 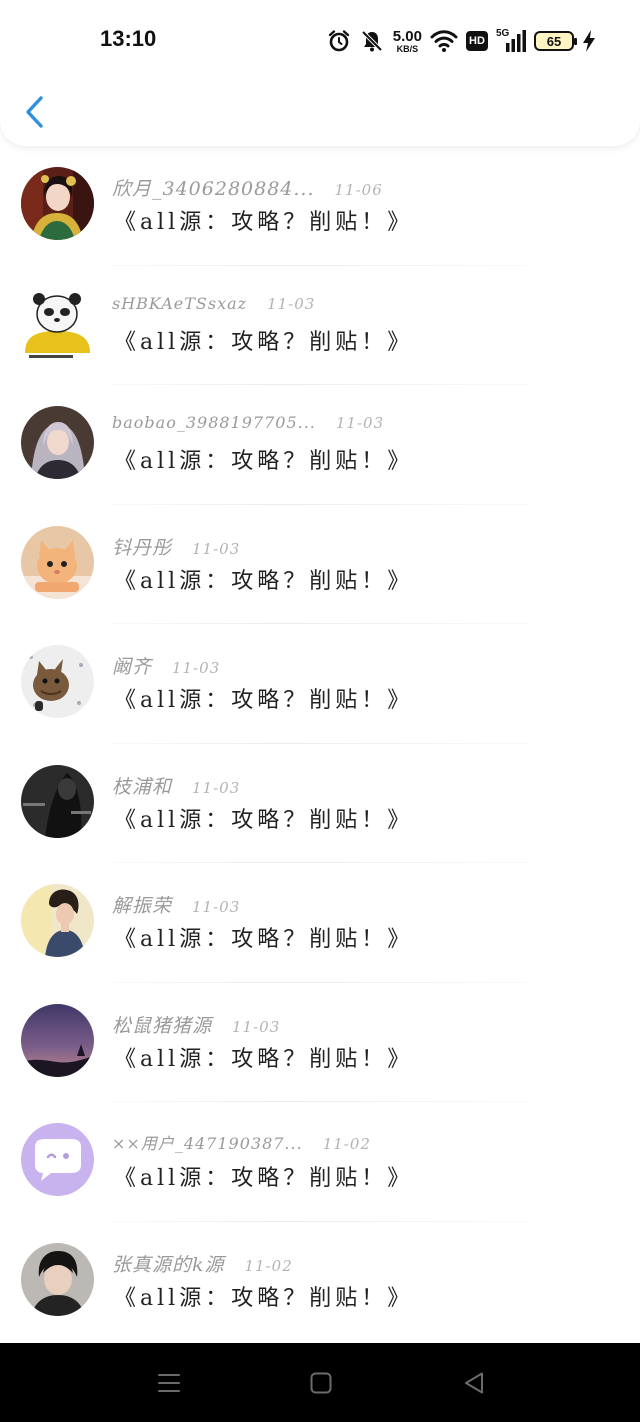 What do you see at coordinates (176, 904) in the screenshot?
I see `item-meta: 解振荣 11-03` at bounding box center [176, 904].